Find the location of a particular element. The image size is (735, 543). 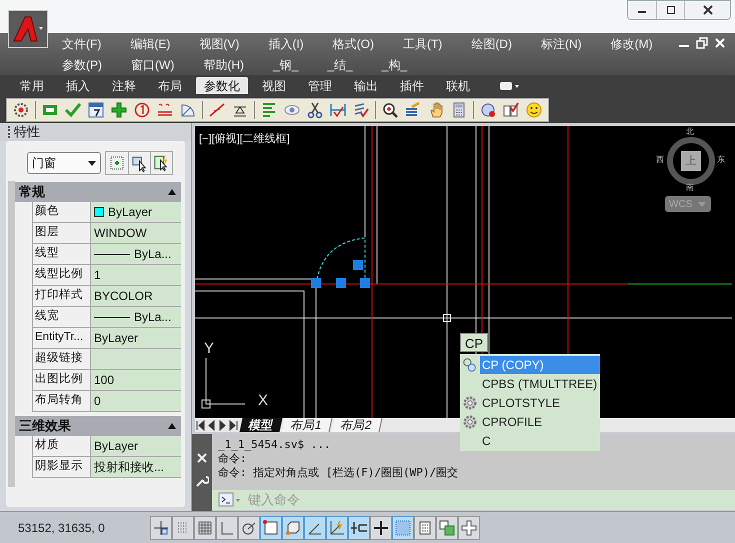

menu-item: 视图(V) is located at coordinates (219, 43).